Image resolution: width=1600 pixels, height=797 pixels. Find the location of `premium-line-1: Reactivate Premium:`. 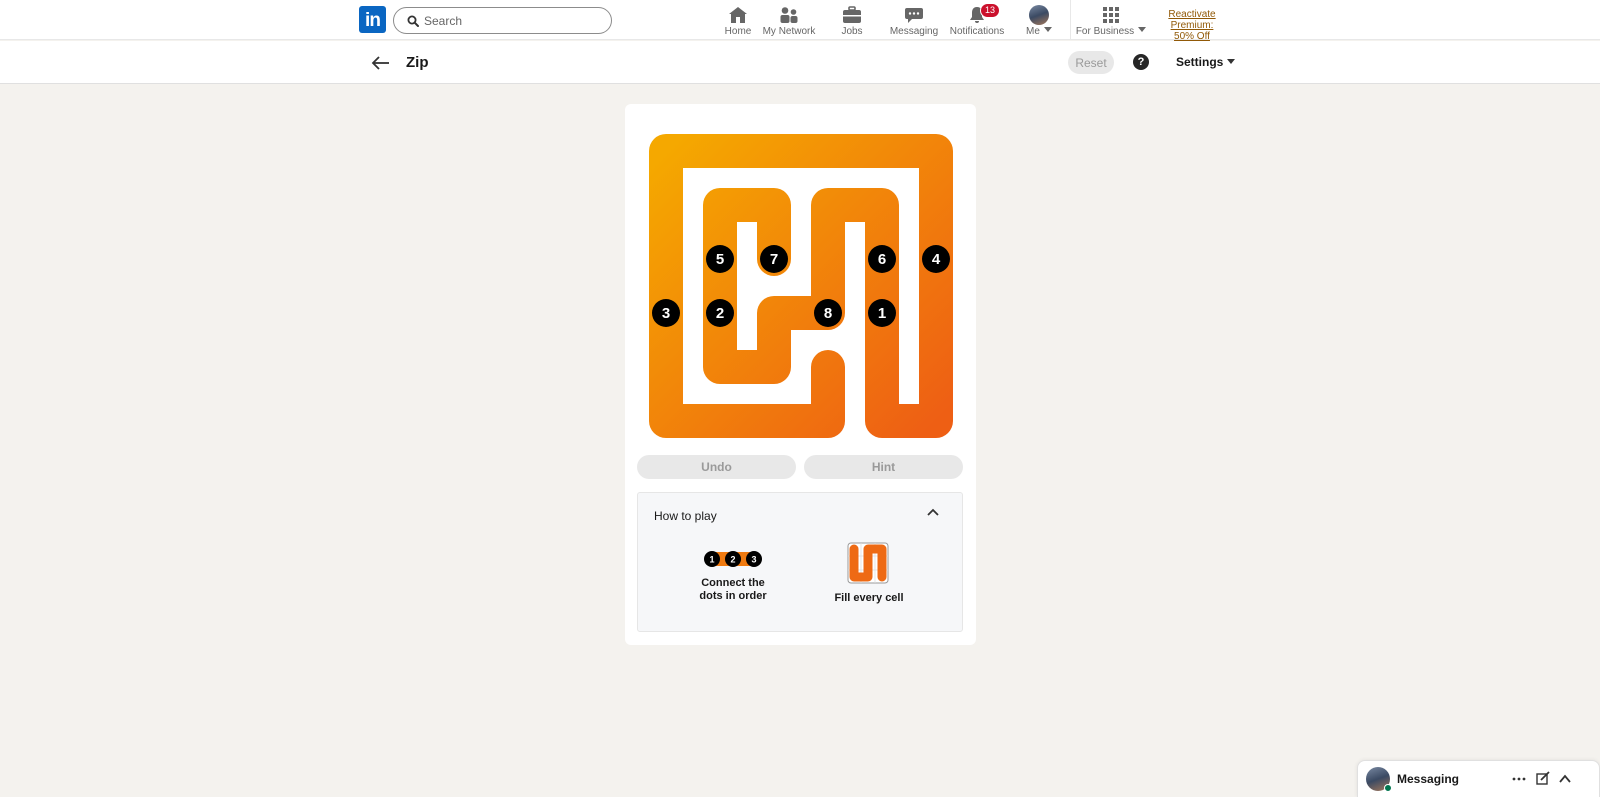

premium-line-1: Reactivate Premium: is located at coordinates (1192, 20).